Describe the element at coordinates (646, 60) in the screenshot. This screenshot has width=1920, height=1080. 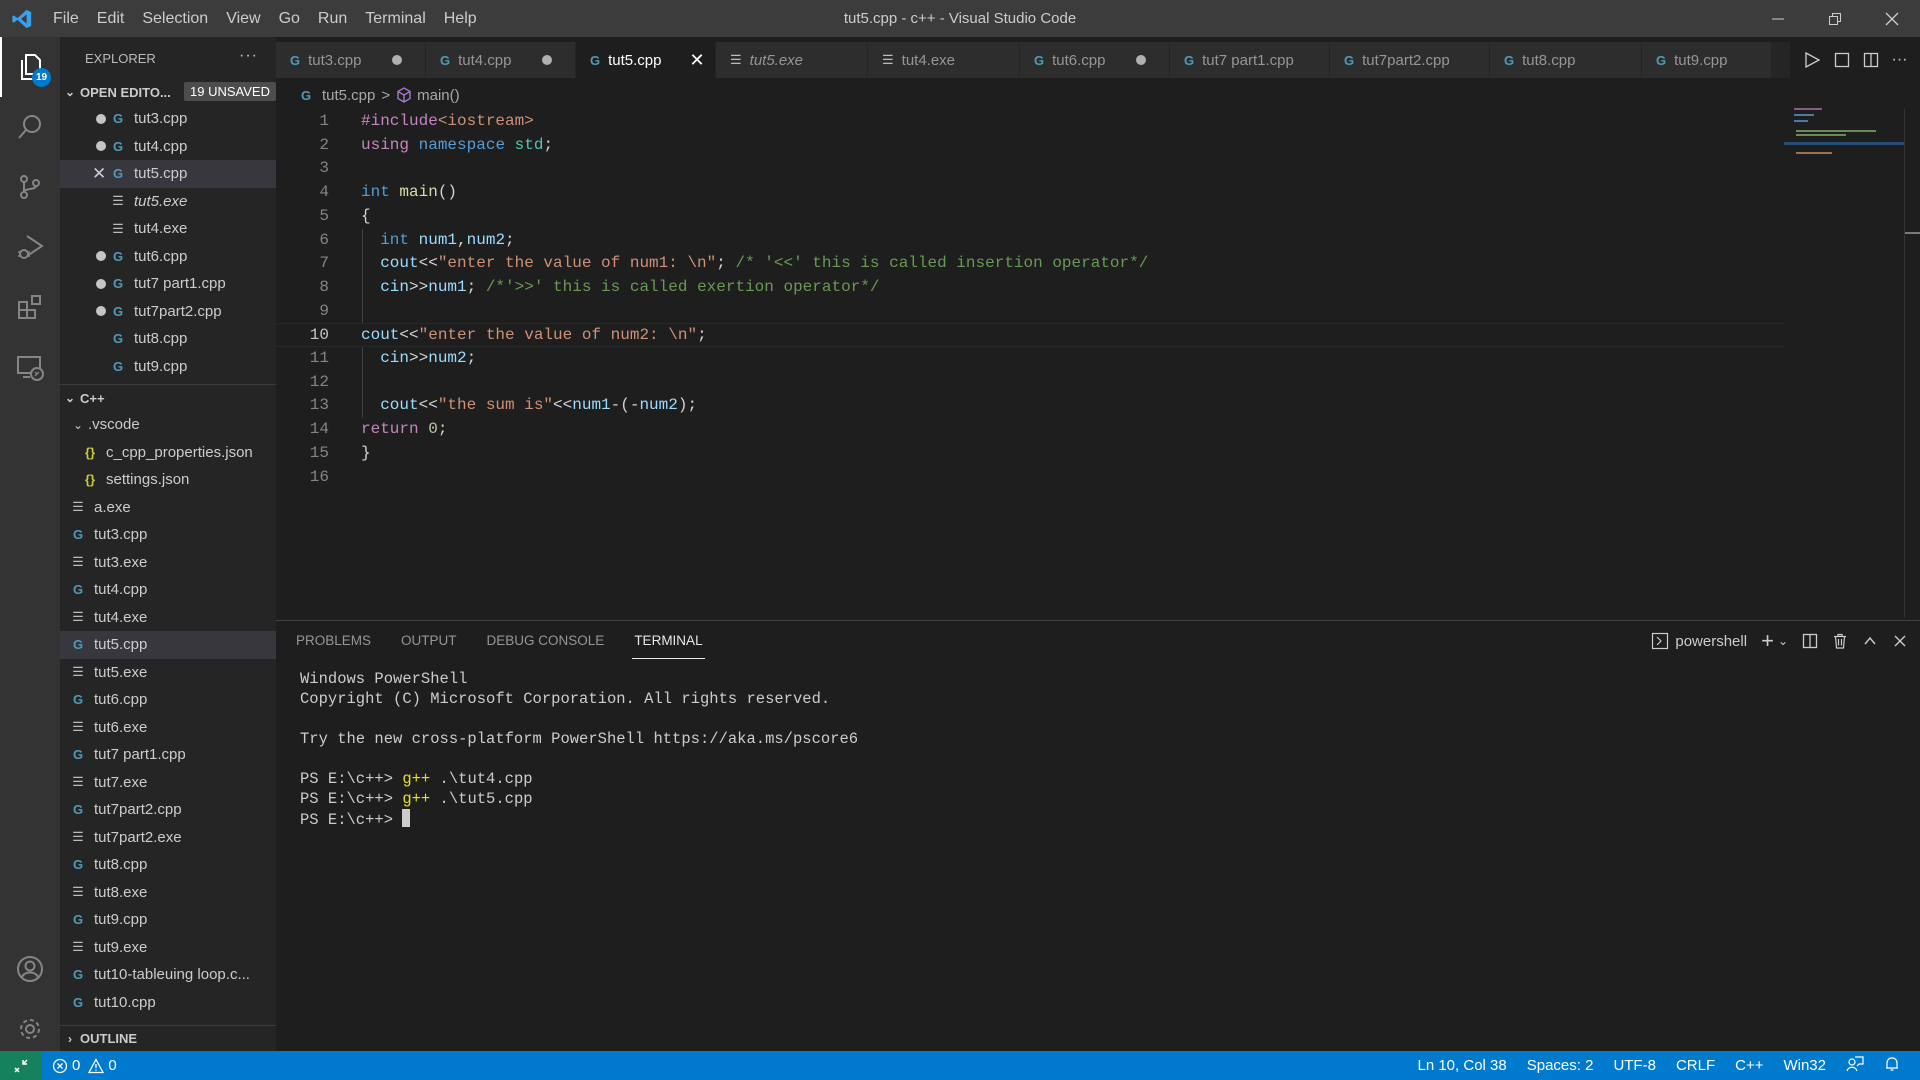
I see `tab-tut5-cpp: Gtut5.cpp ✕` at that location.